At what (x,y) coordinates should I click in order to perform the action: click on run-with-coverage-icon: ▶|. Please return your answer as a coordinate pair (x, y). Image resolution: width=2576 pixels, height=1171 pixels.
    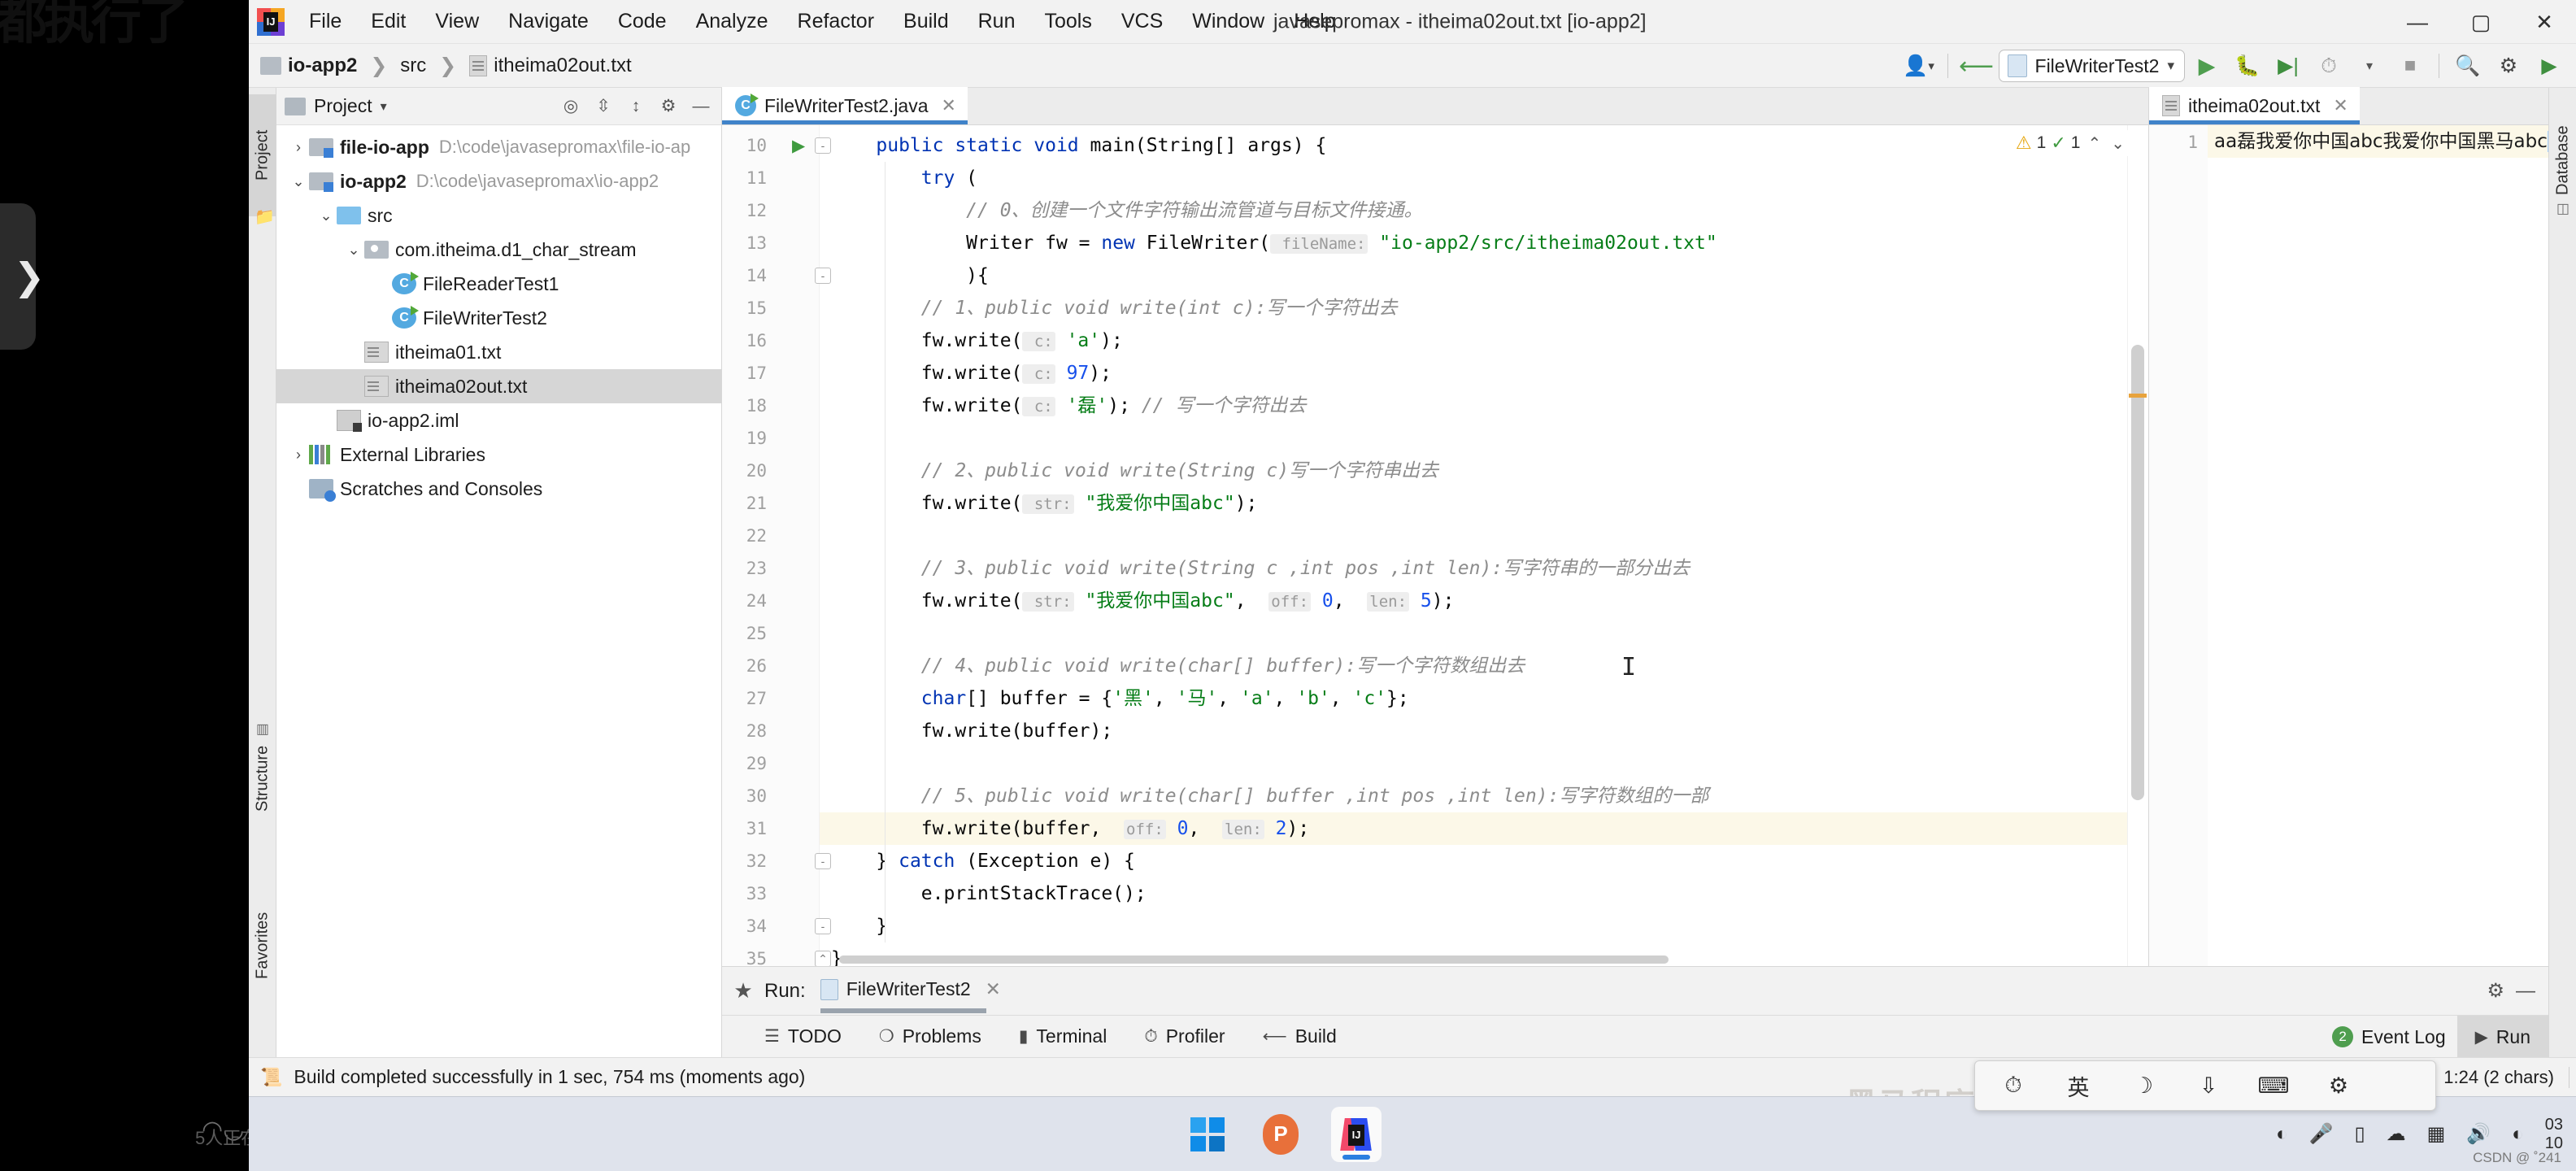
    Looking at the image, I should click on (2288, 66).